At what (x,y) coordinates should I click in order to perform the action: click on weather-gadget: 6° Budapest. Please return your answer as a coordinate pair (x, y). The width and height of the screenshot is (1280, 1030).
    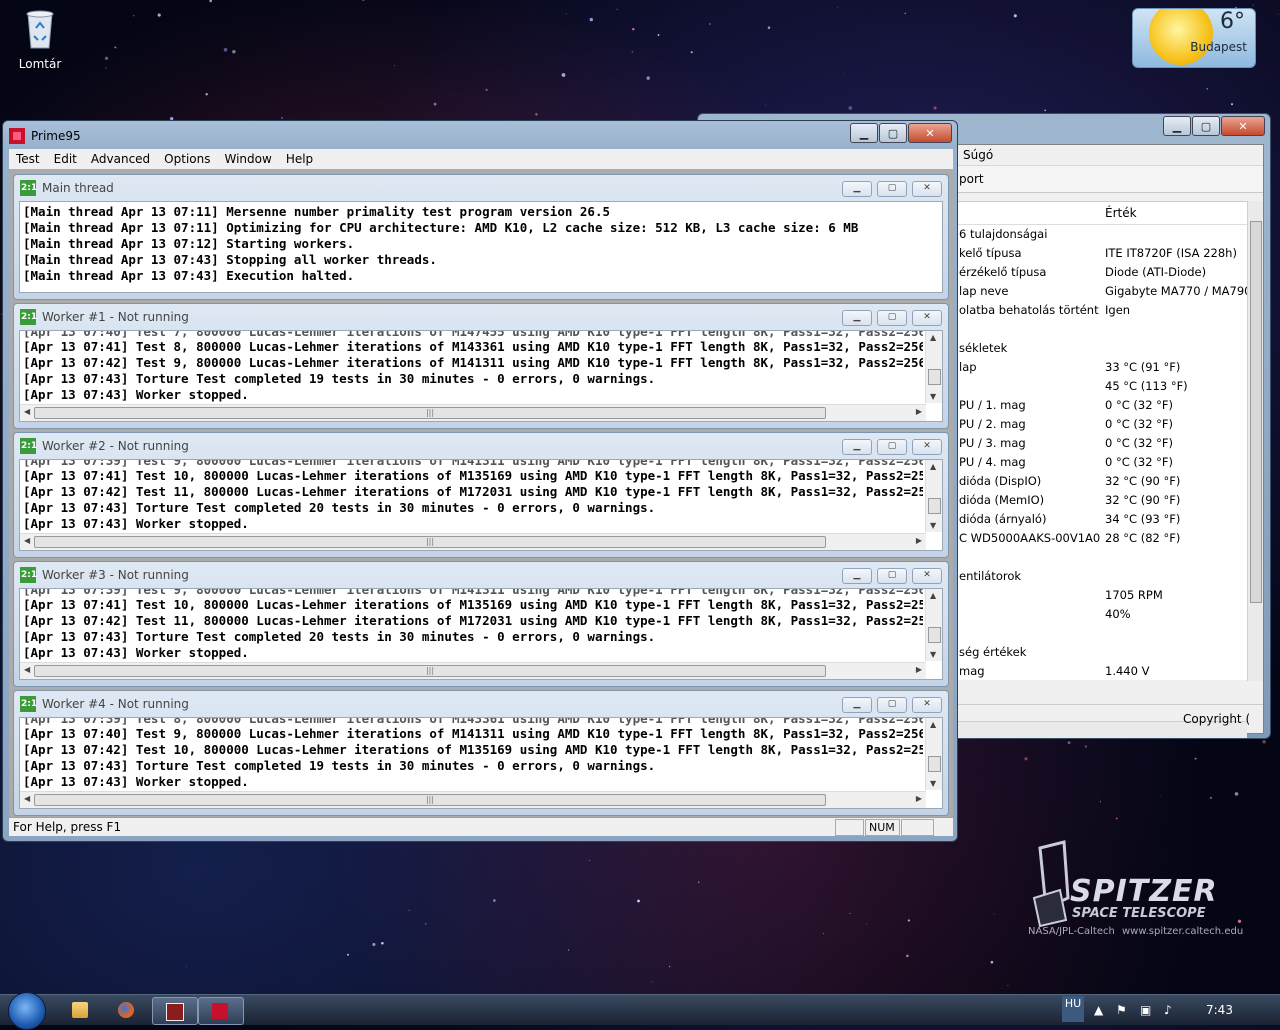
    Looking at the image, I should click on (1194, 38).